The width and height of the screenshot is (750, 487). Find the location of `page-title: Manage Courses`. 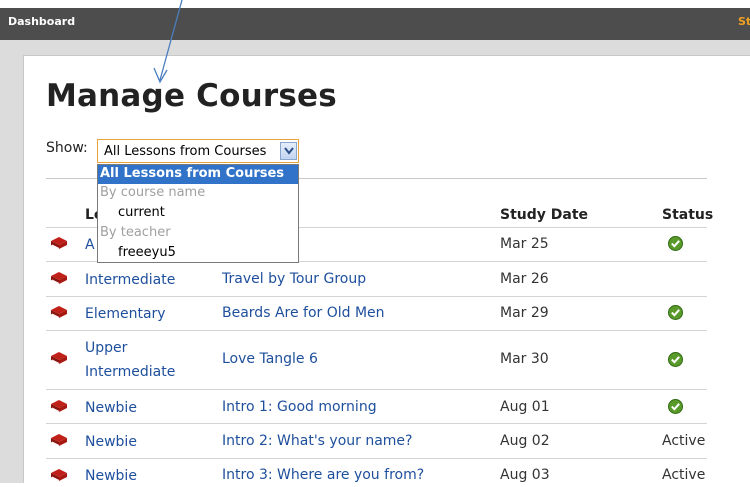

page-title: Manage Courses is located at coordinates (191, 96).